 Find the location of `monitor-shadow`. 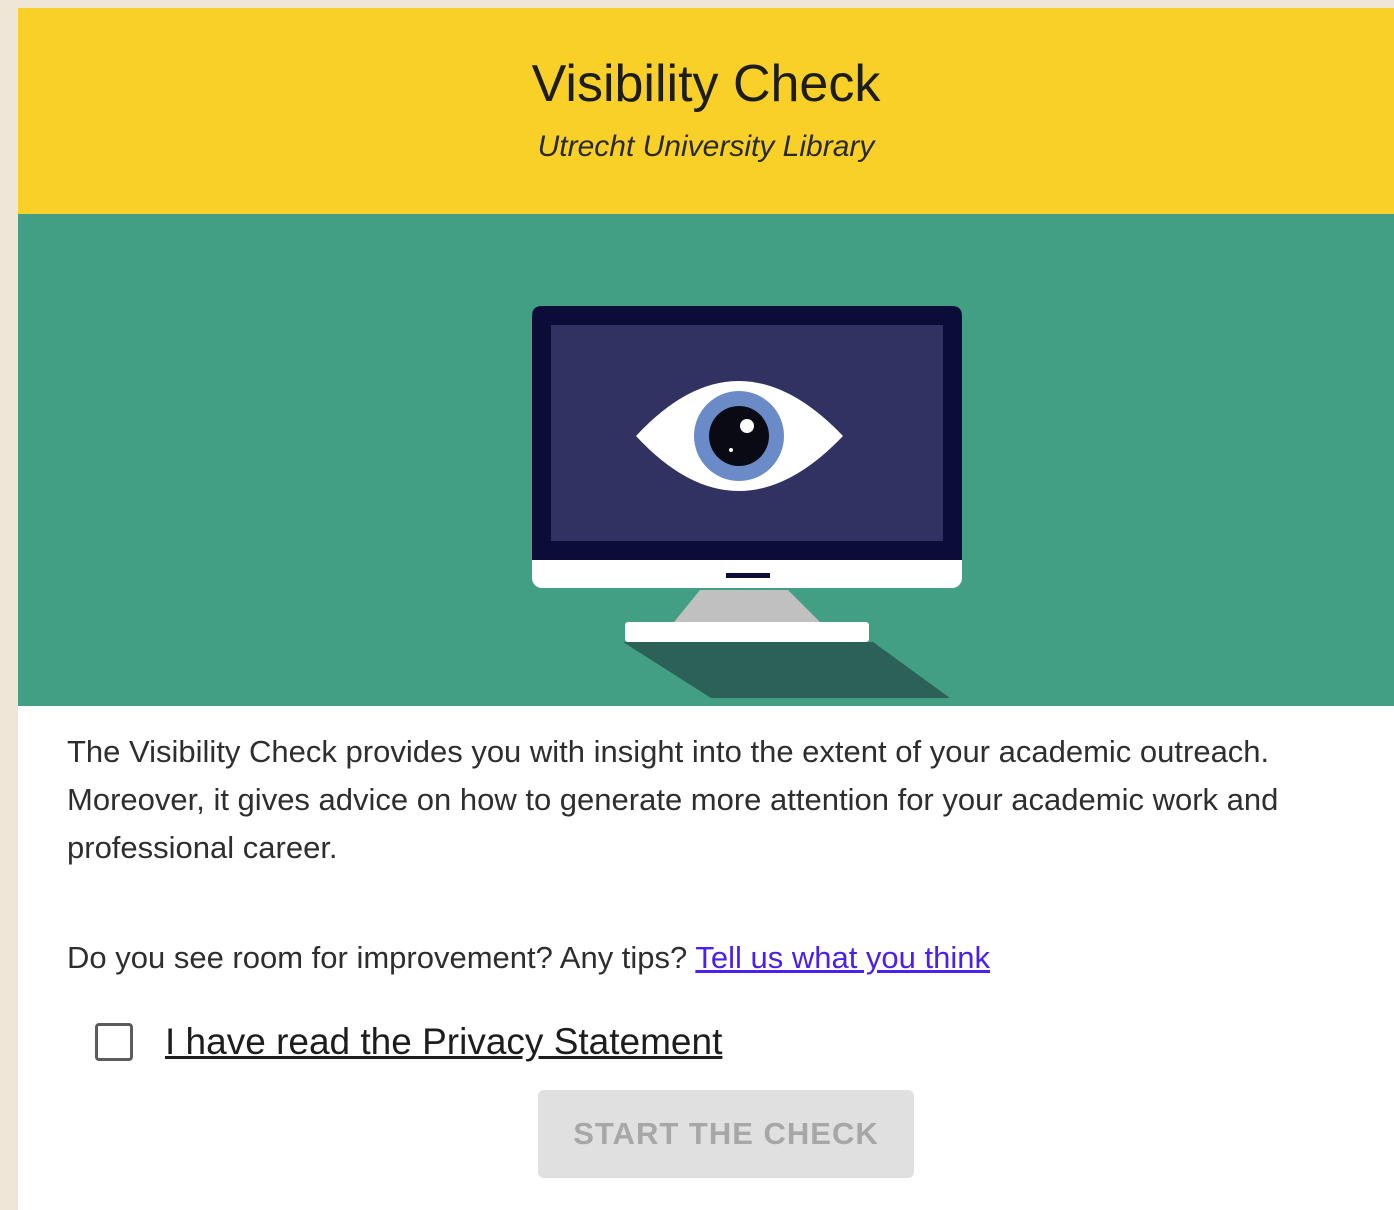

monitor-shadow is located at coordinates (786, 670).